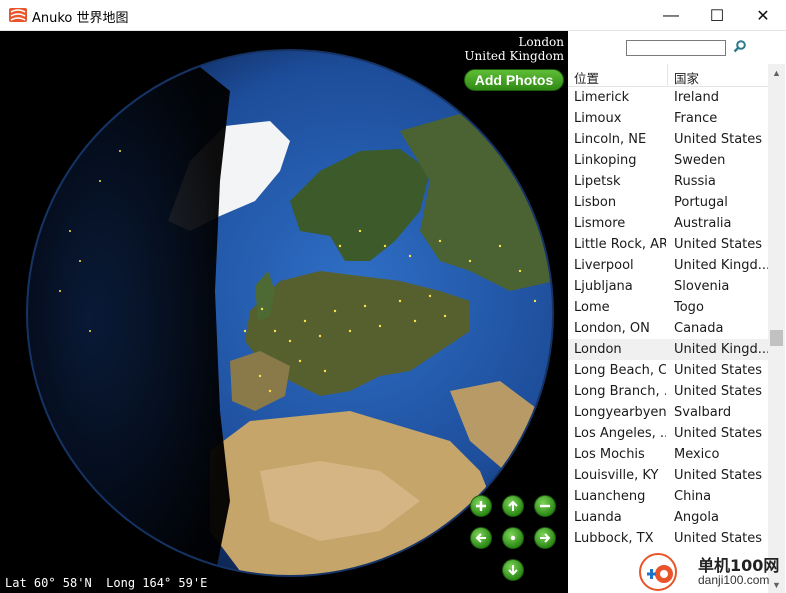  I want to click on pan-down-button, so click(513, 570).